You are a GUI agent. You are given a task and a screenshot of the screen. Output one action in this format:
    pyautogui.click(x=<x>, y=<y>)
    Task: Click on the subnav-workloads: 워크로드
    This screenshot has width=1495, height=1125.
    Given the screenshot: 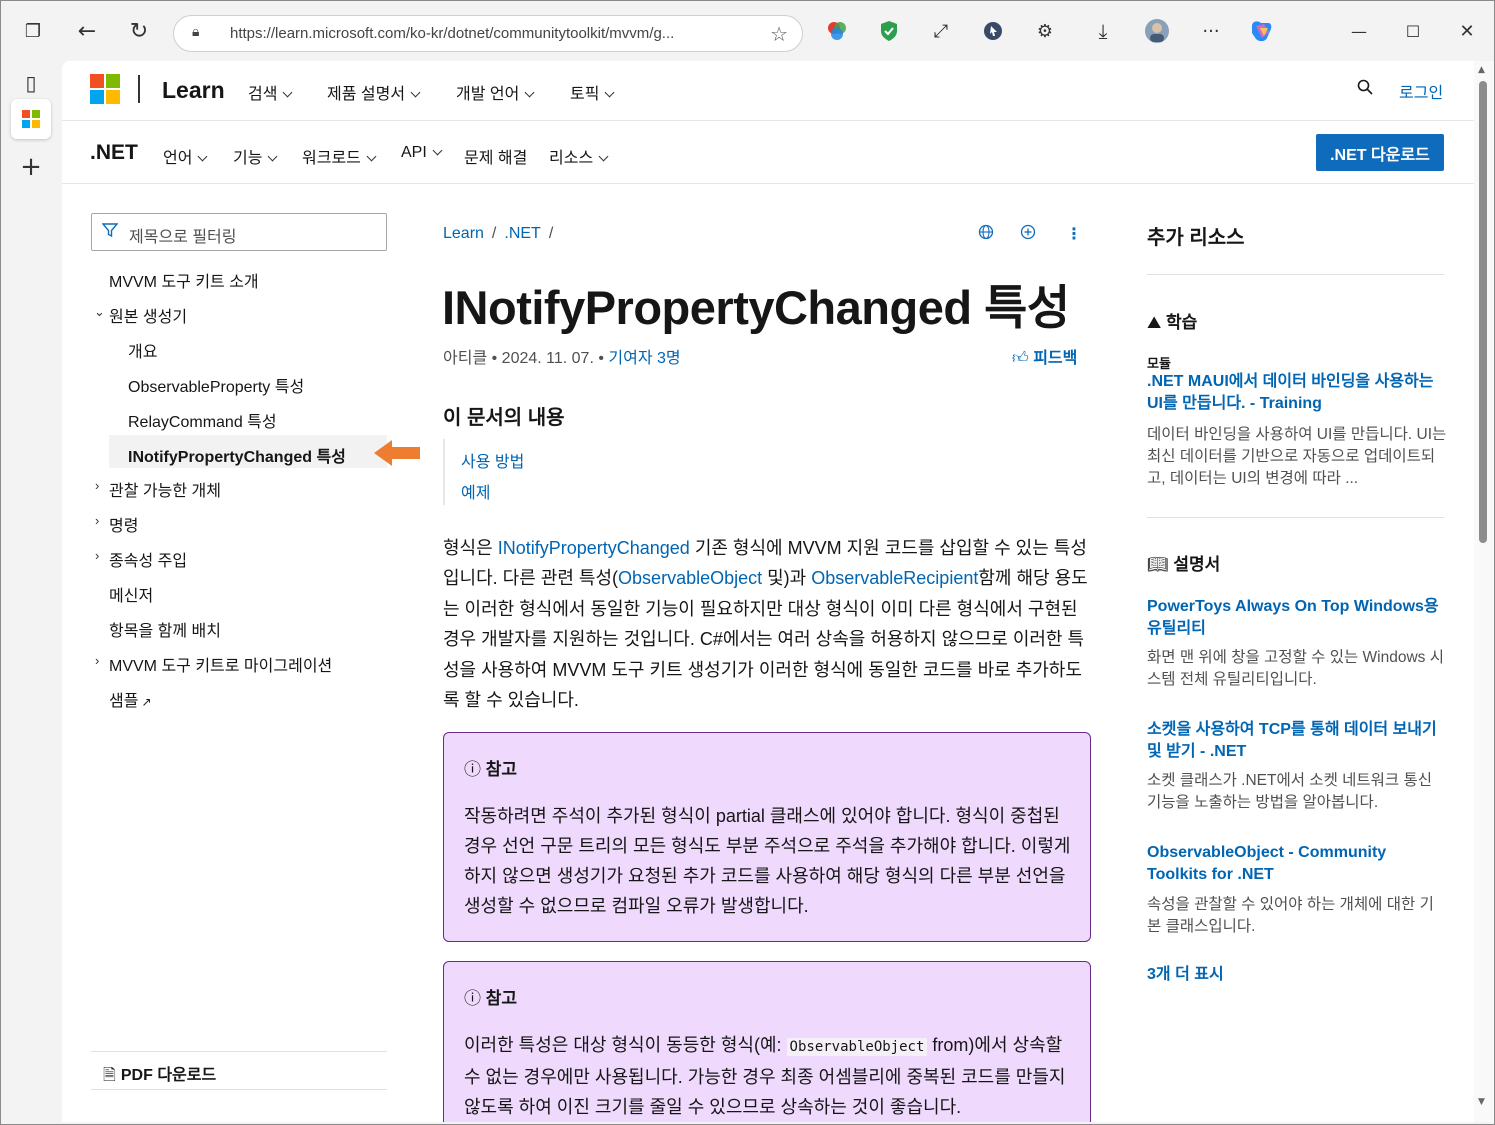 What is the action you would take?
    pyautogui.click(x=339, y=156)
    